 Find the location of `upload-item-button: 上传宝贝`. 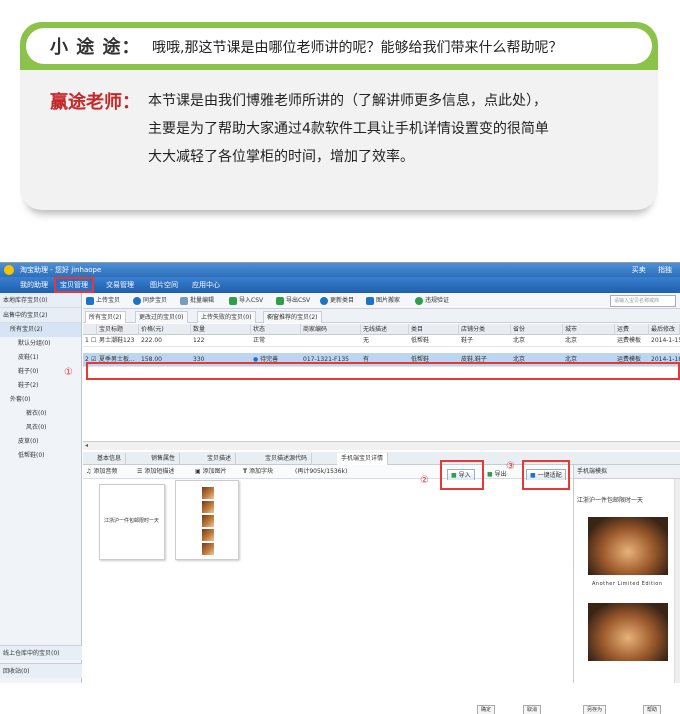

upload-item-button: 上传宝贝 is located at coordinates (103, 301).